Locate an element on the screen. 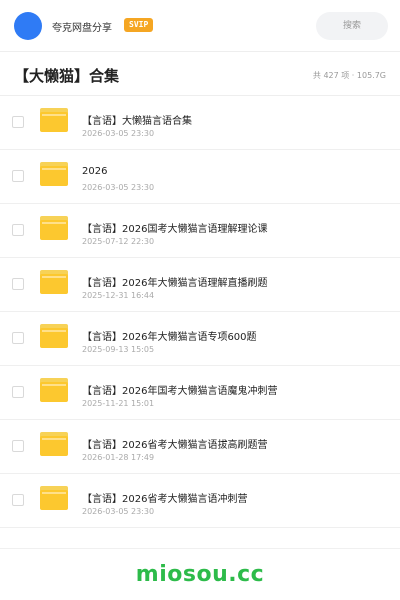 Image resolution: width=400 pixels, height=600 pixels. page-title: 【大懒猫】合集 is located at coordinates (67, 76).